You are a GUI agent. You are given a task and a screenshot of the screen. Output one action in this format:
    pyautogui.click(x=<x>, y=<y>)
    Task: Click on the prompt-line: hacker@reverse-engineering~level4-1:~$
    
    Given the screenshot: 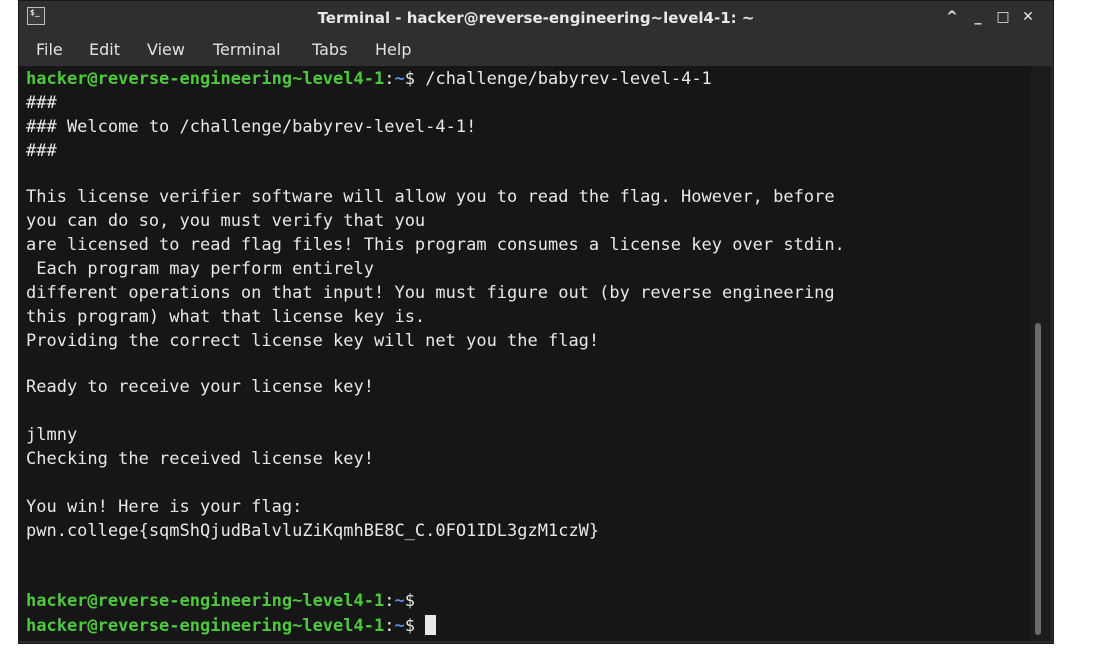 What is the action you would take?
    pyautogui.click(x=225, y=603)
    